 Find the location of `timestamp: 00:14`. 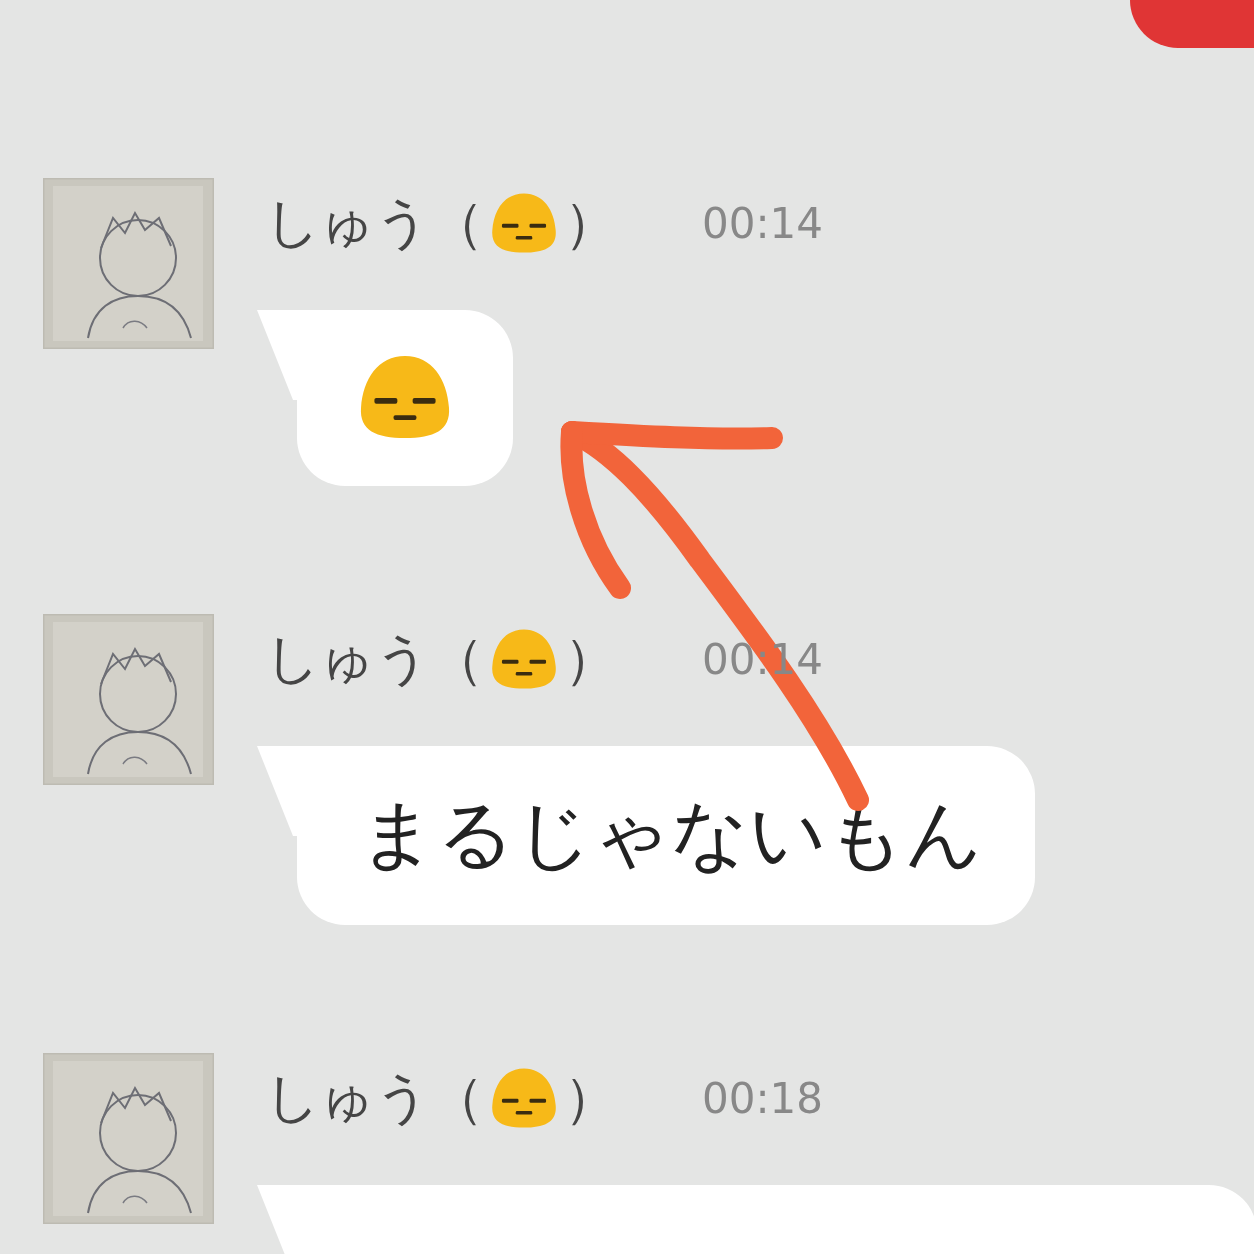

timestamp: 00:14 is located at coordinates (763, 223).